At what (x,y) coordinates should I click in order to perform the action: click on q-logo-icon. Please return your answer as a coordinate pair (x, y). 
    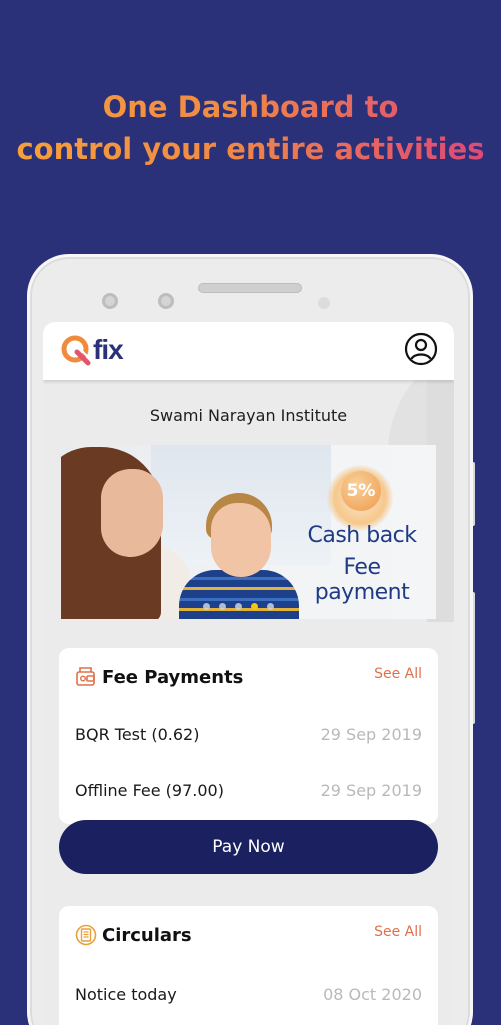
    Looking at the image, I should click on (76, 350).